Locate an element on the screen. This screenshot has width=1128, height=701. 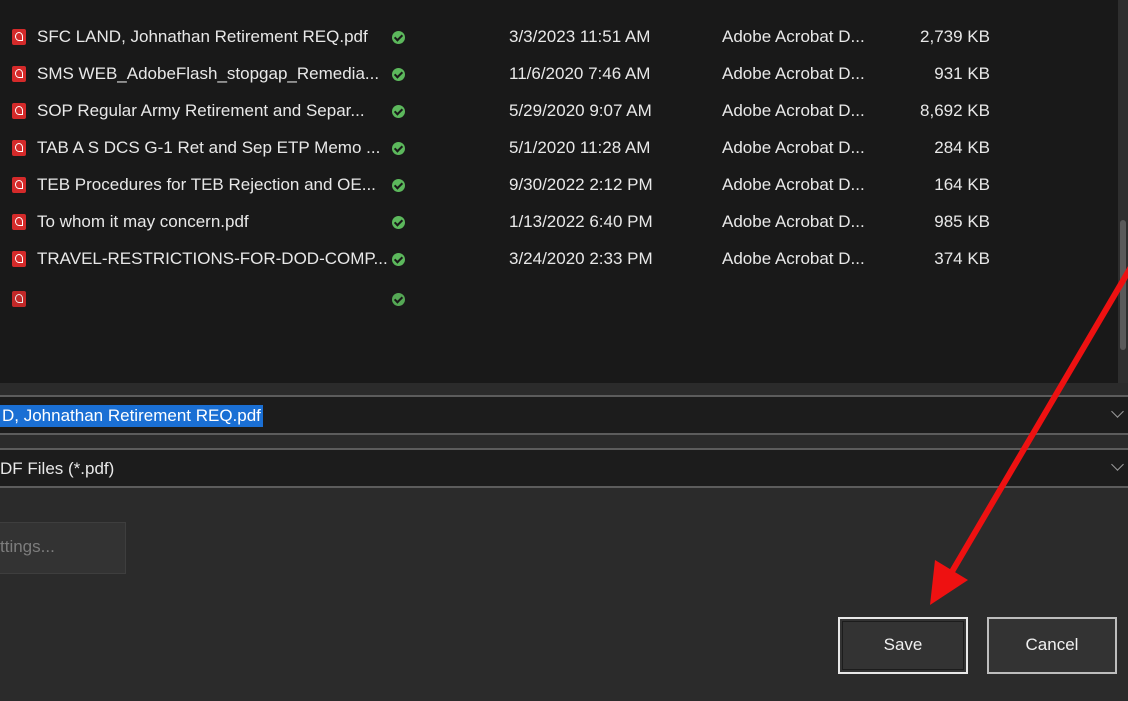
annotation-arrow-shaft is located at coordinates (1037, 422).